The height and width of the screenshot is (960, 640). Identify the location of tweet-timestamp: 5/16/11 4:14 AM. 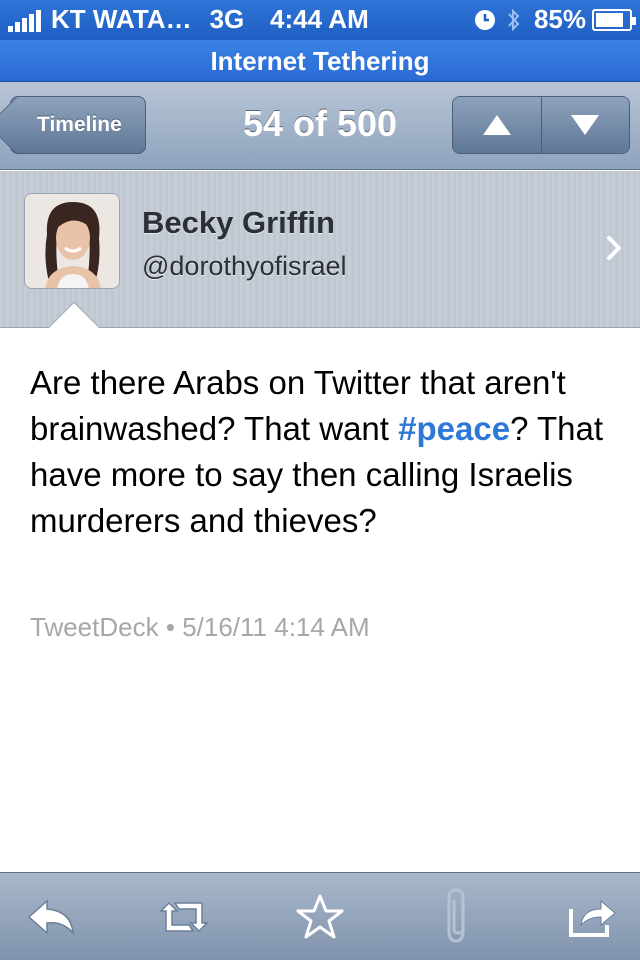
(276, 627).